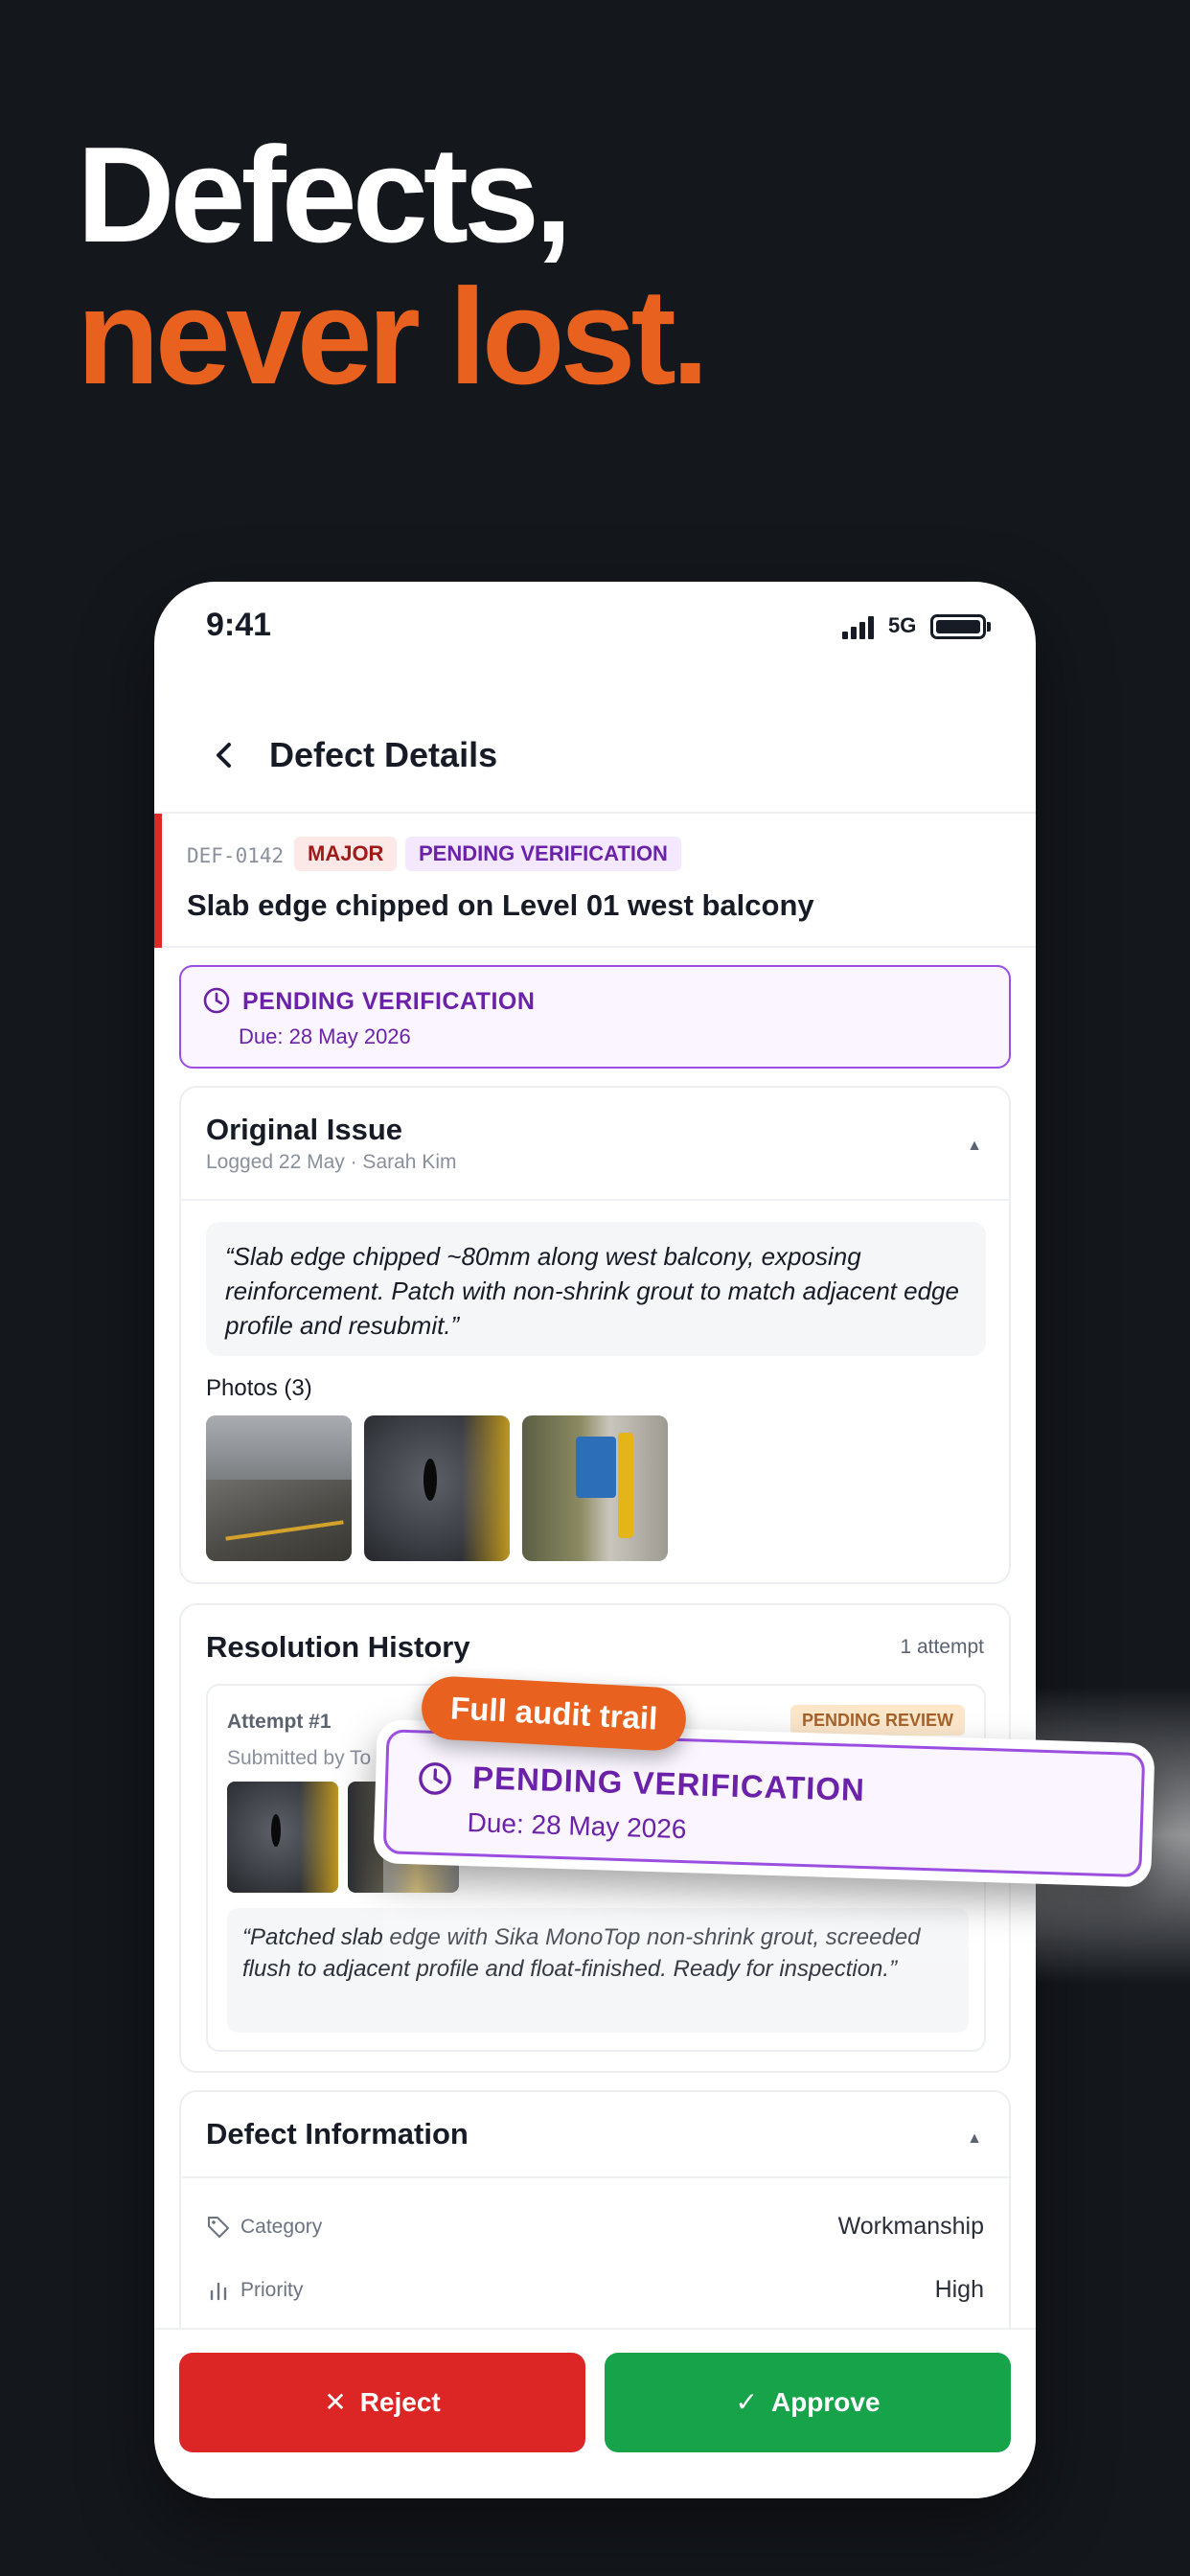 The width and height of the screenshot is (1190, 2576). I want to click on status-bar: 9:41 5G, so click(595, 628).